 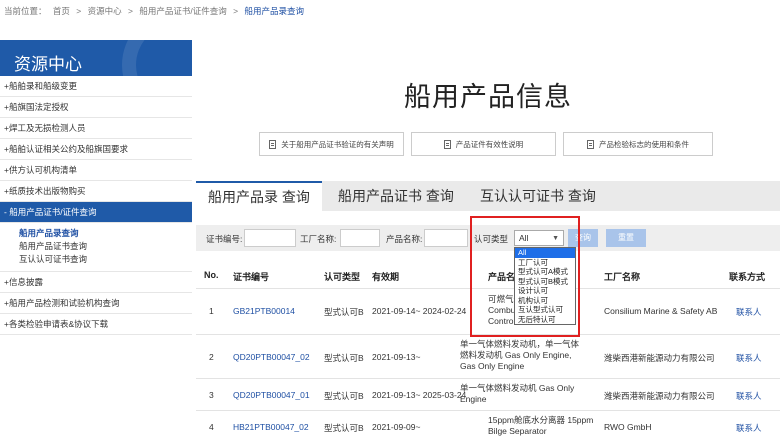 I want to click on sidebar-header: 资源中心, so click(x=96, y=58).